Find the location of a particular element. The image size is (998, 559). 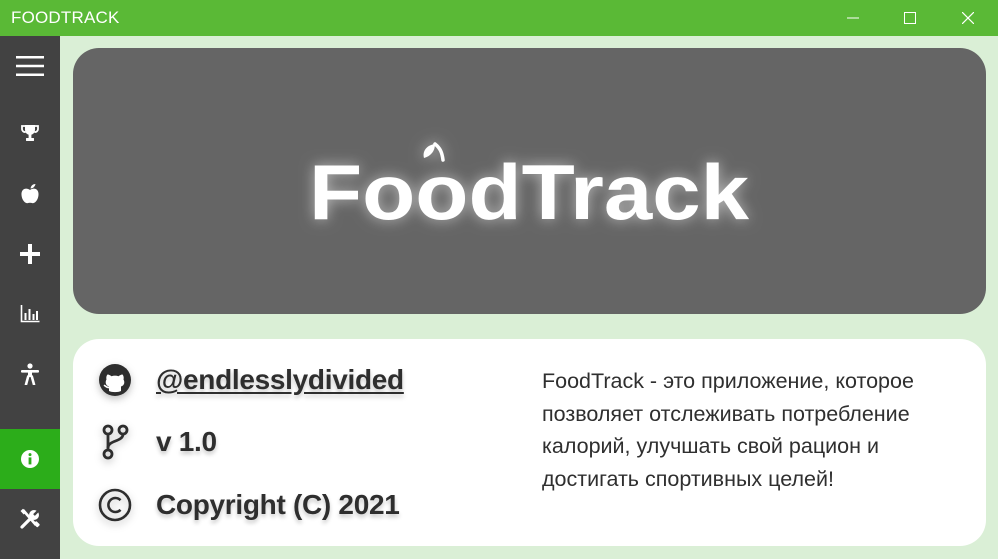

sidebar-item-activity is located at coordinates (30, 374).